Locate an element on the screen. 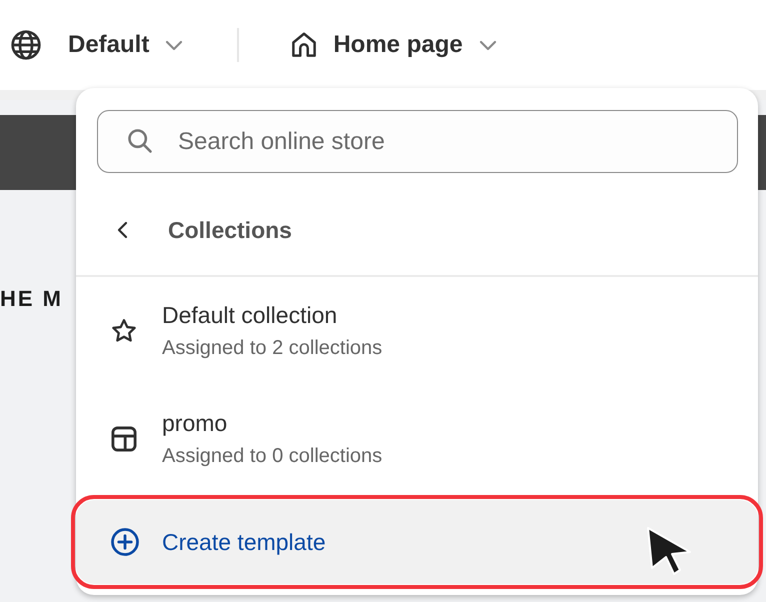 This screenshot has height=602, width=766. template-name: Default collection is located at coordinates (250, 315).